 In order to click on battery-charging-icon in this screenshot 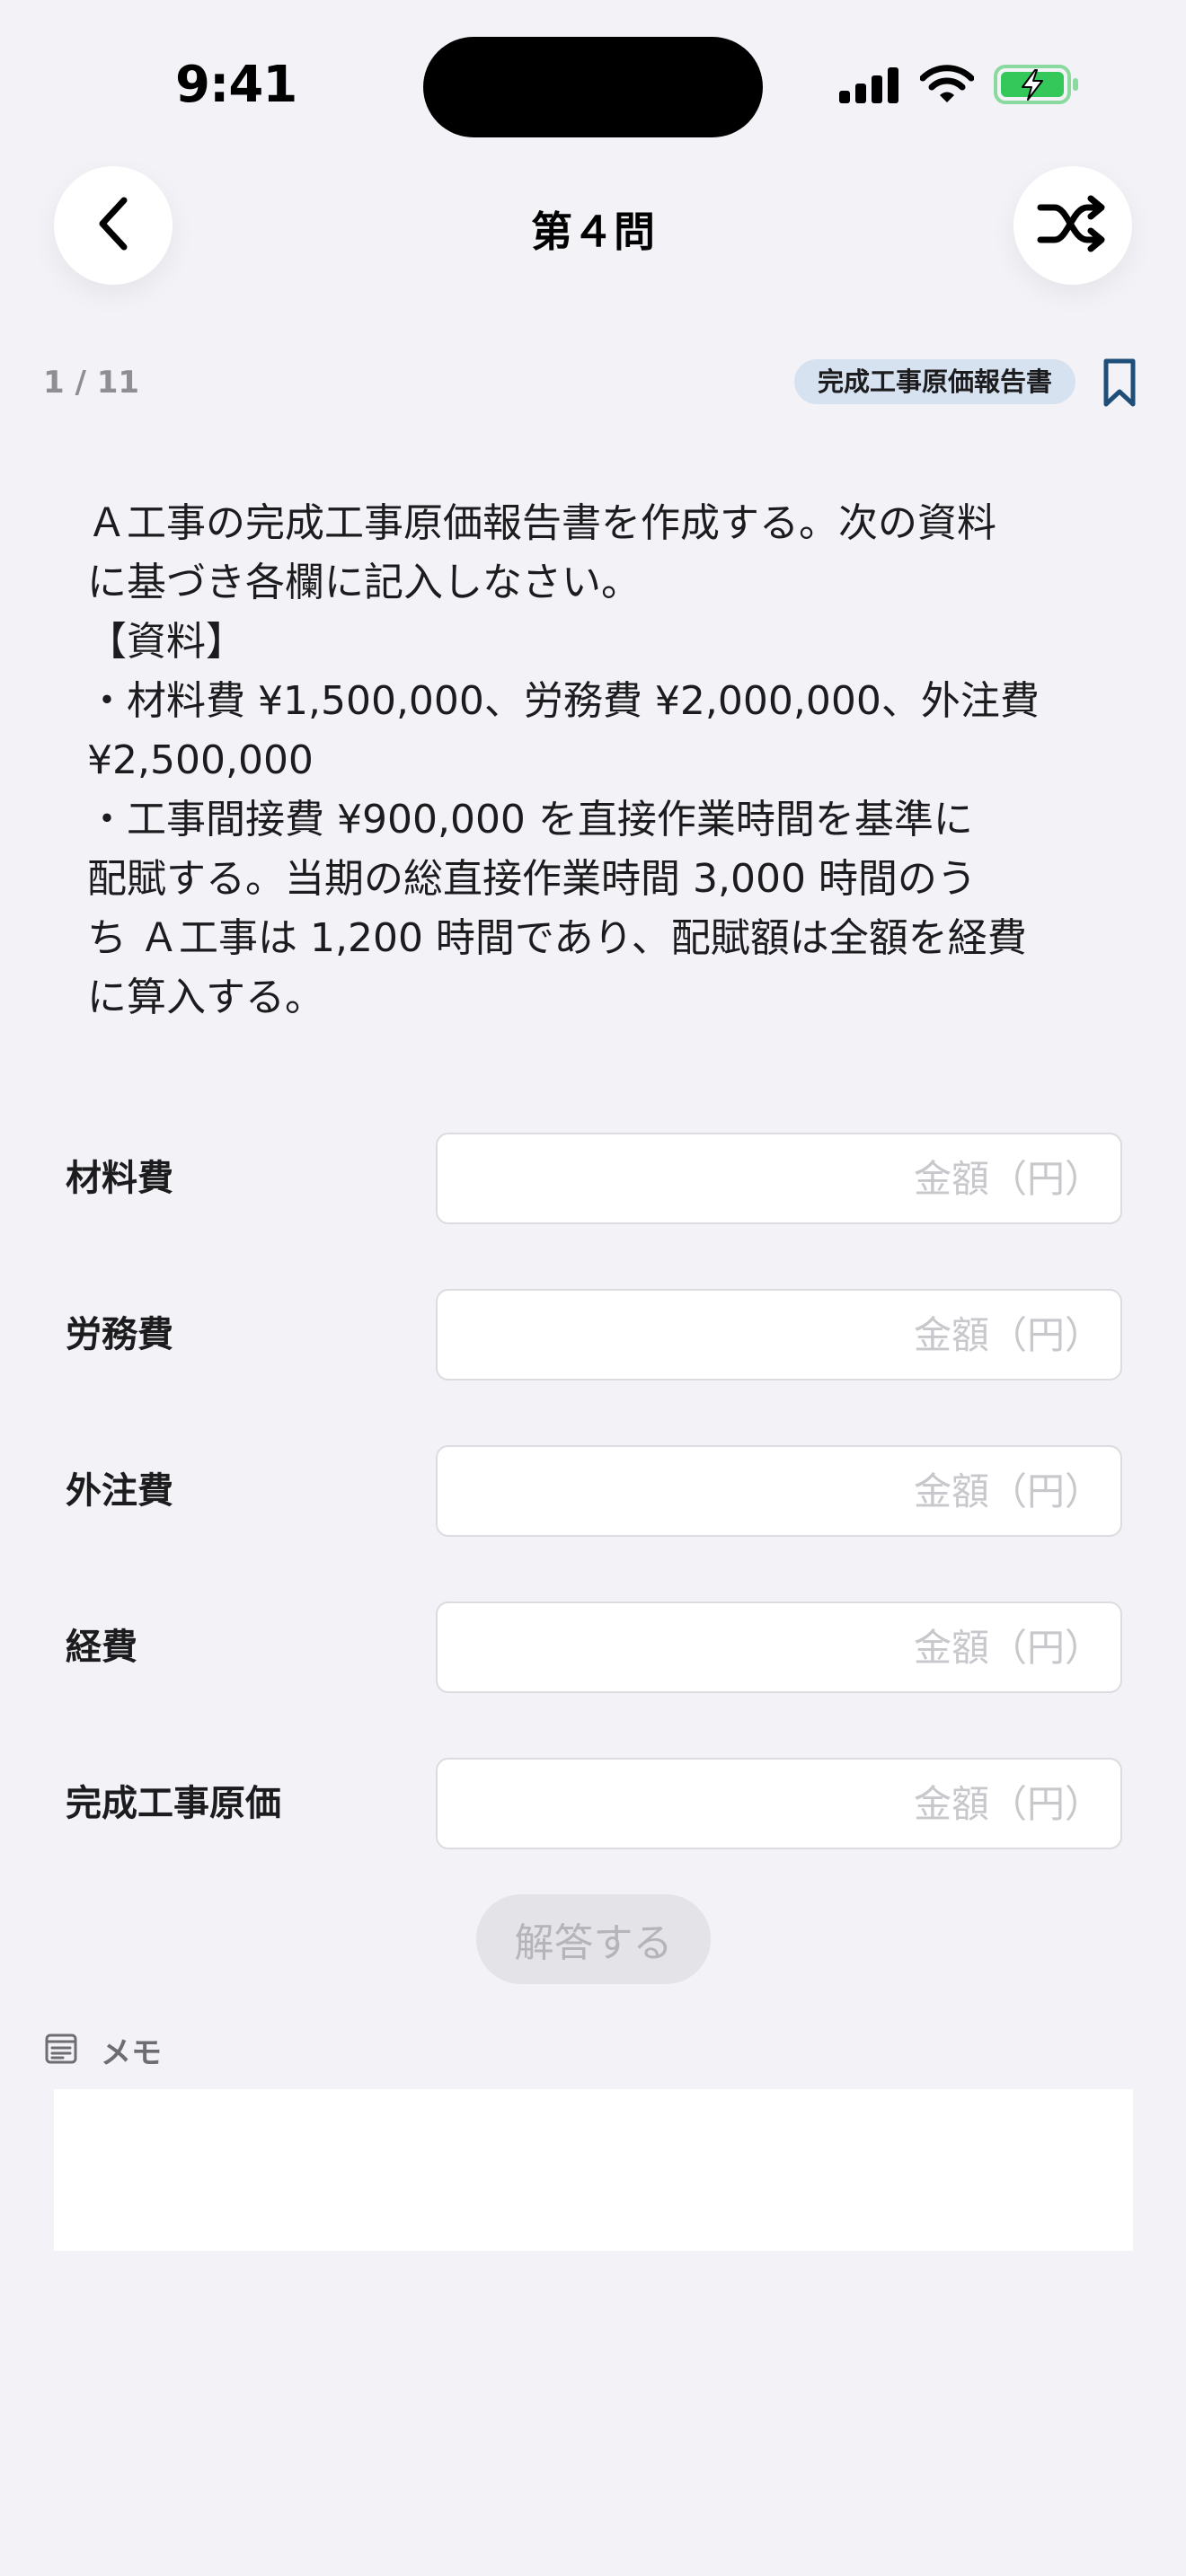, I will do `click(1037, 86)`.